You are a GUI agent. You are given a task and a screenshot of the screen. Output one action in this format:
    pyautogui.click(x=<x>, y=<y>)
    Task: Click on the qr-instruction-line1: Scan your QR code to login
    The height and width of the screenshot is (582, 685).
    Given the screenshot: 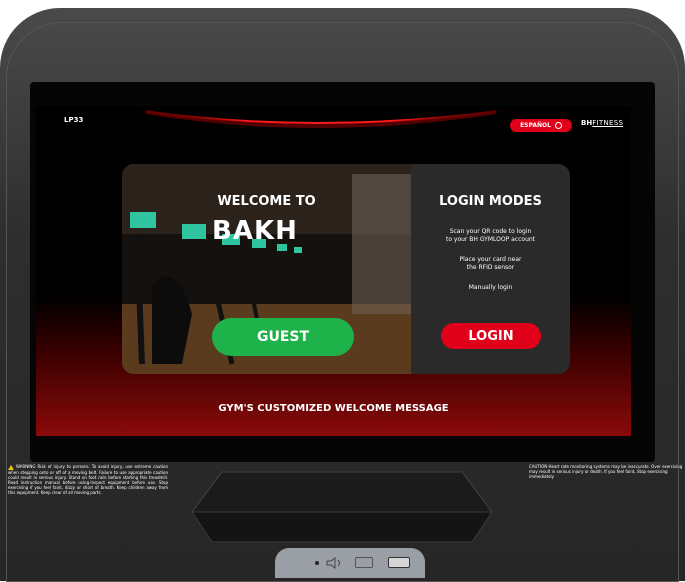 What is the action you would take?
    pyautogui.click(x=490, y=231)
    